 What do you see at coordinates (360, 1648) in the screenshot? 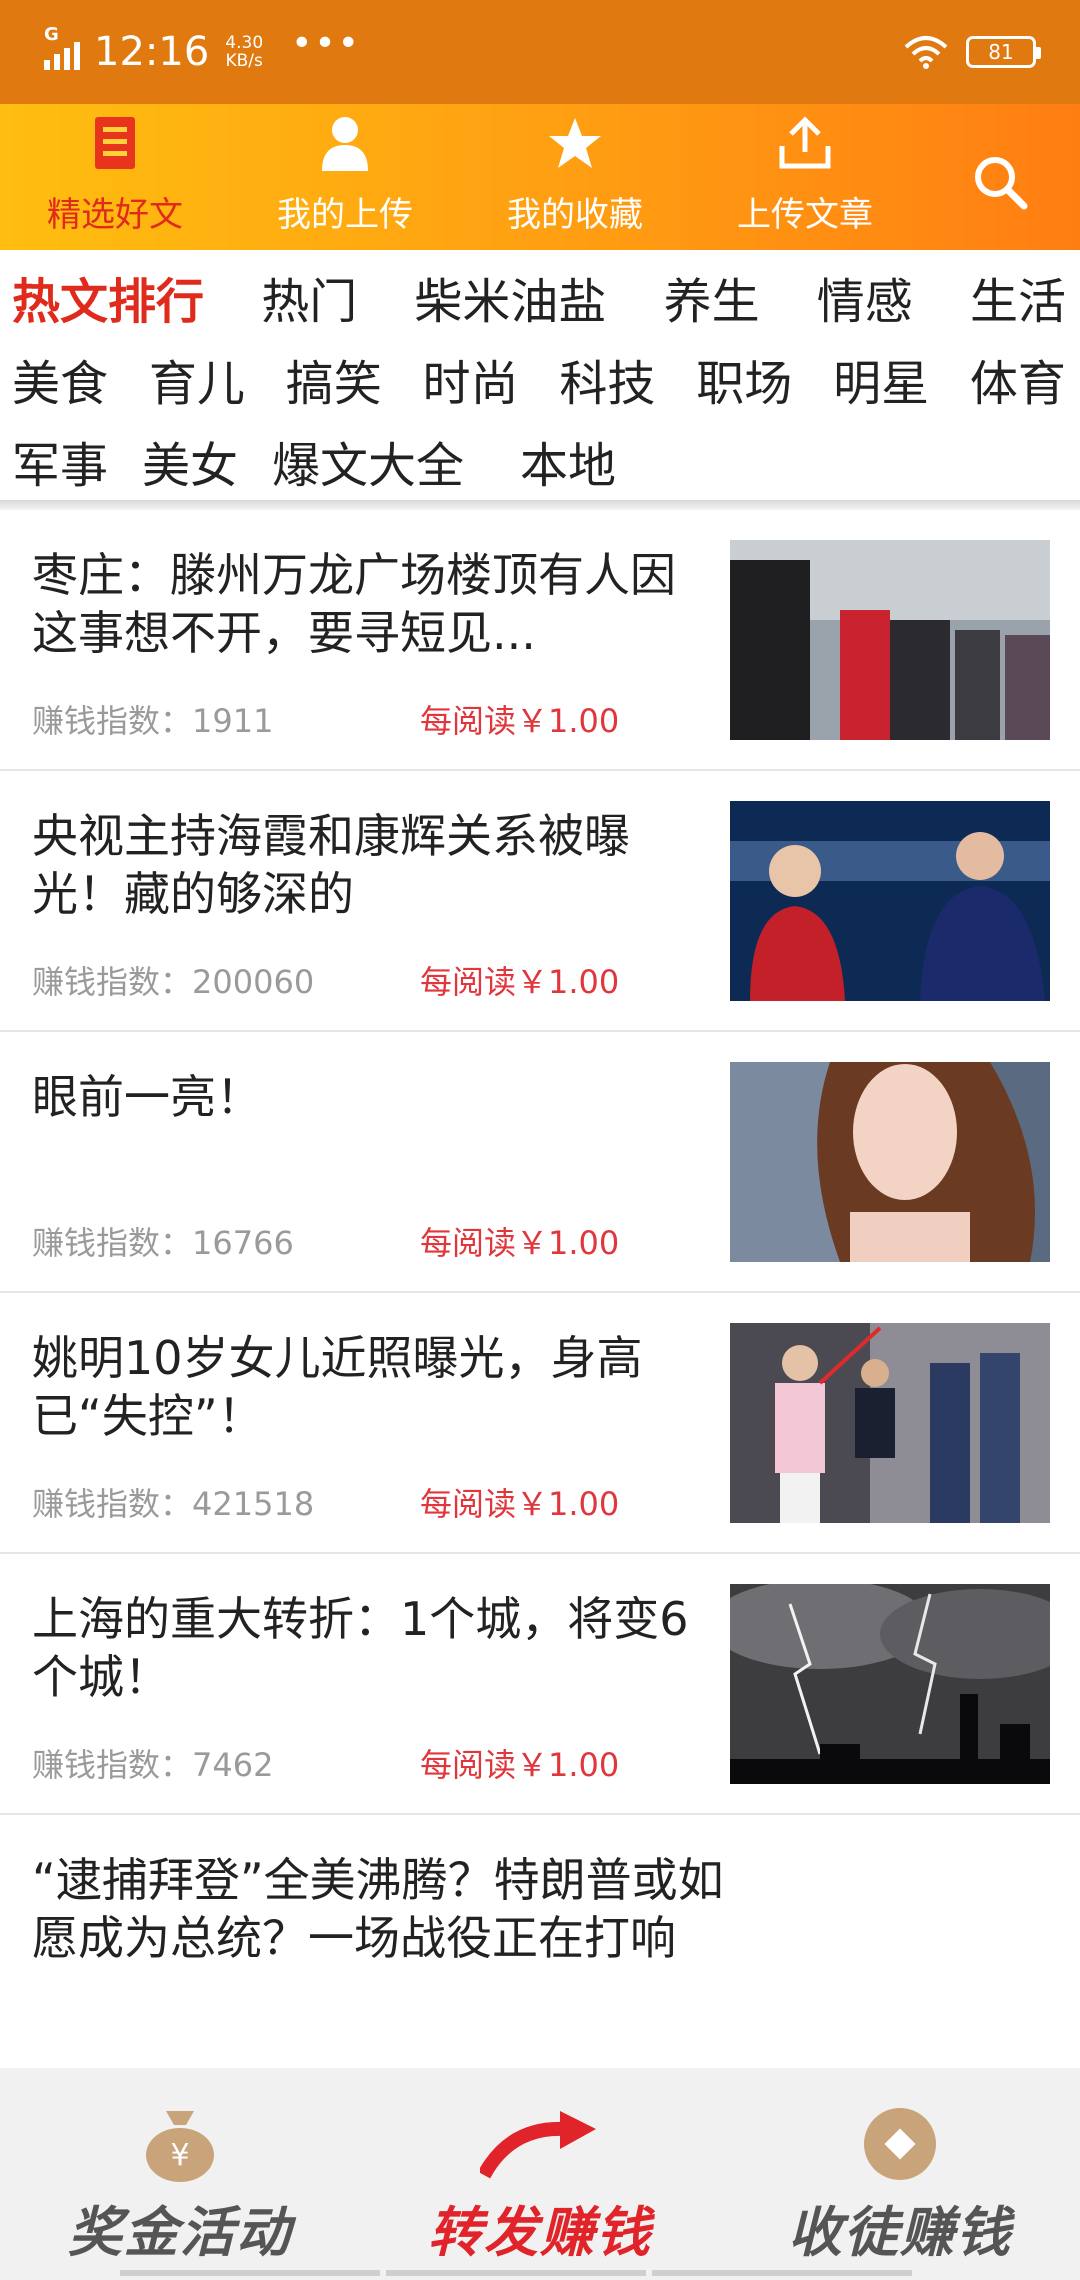
I see `article-title: 上海的重大转折：1个城，将变6个城！` at bounding box center [360, 1648].